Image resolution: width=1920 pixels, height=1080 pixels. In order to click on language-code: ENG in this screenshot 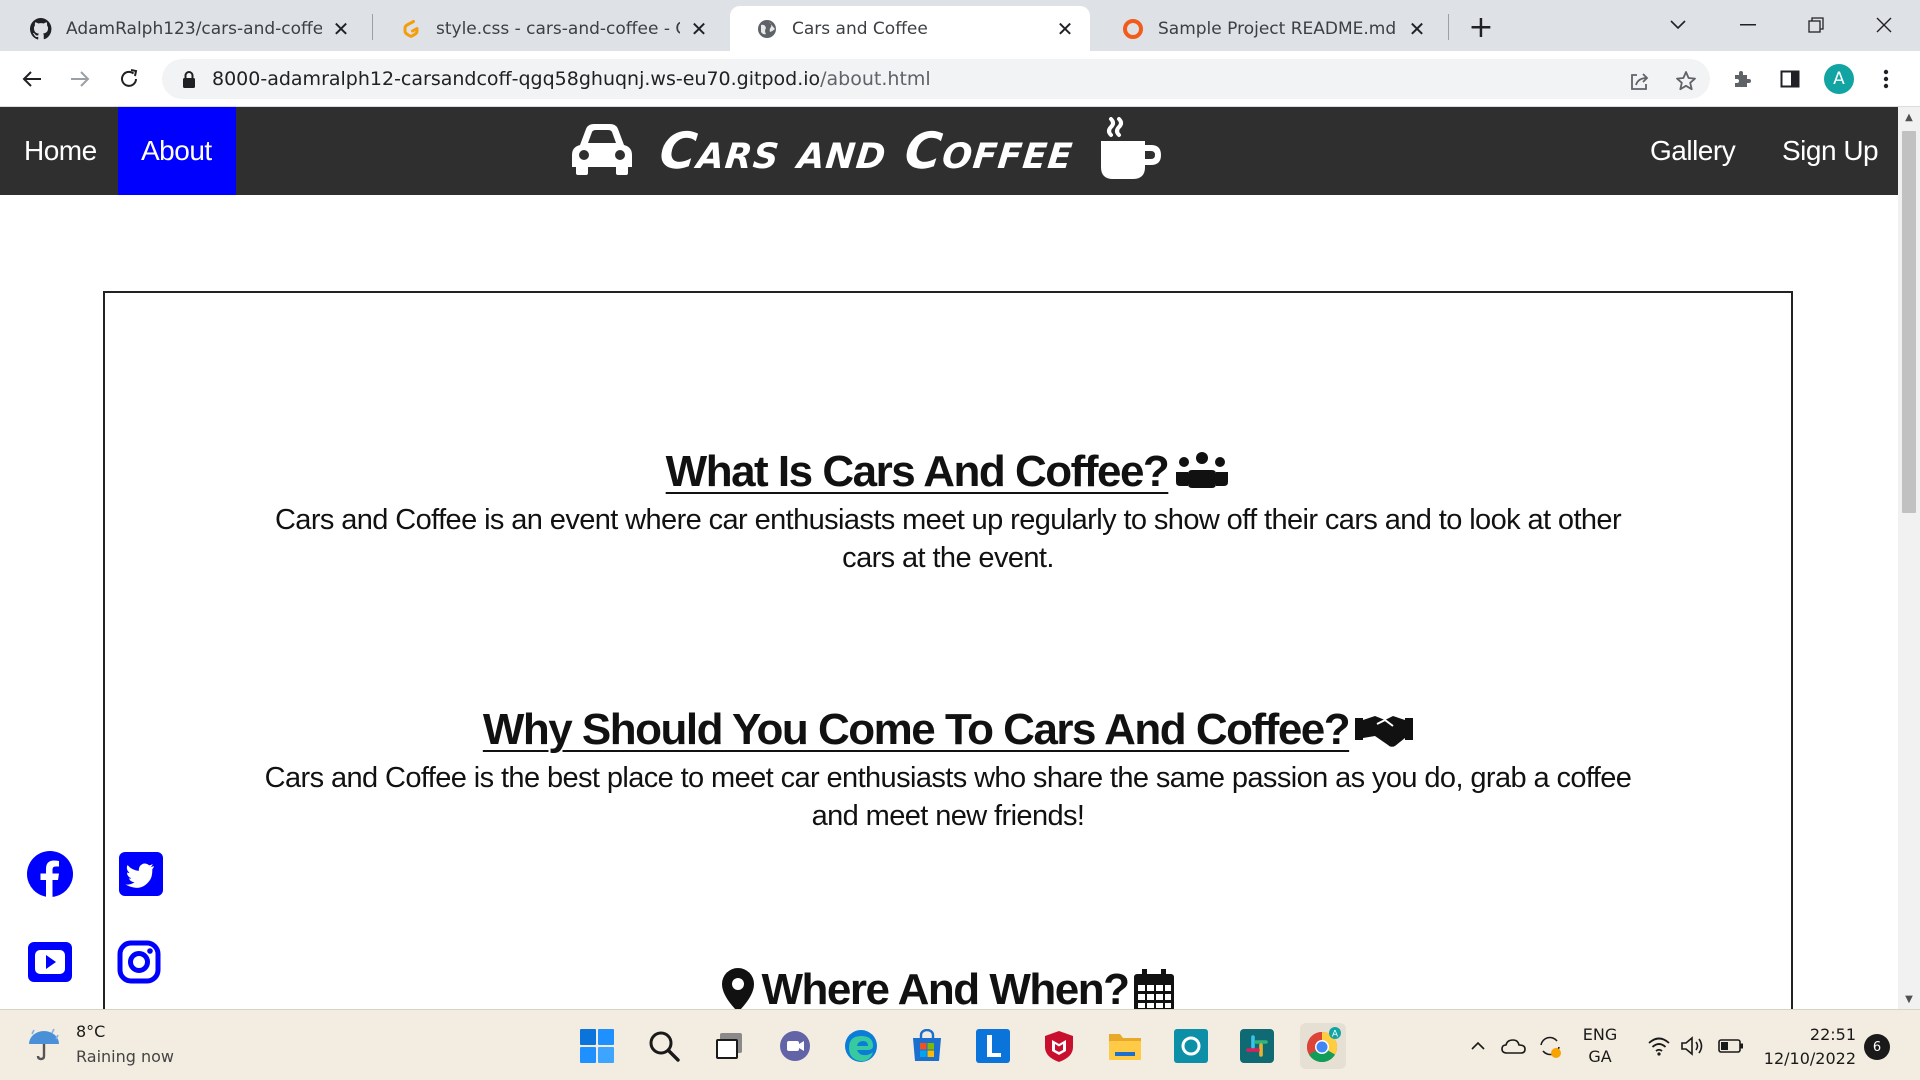, I will do `click(1600, 1034)`.